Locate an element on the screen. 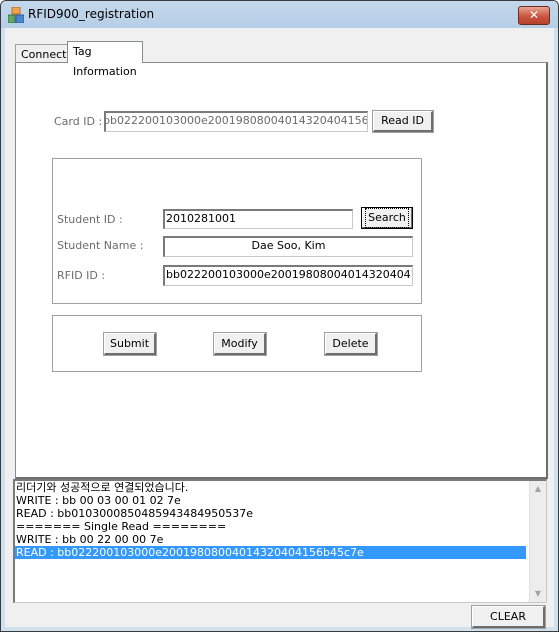 The height and width of the screenshot is (632, 559). student-name-label: Student Name : is located at coordinates (100, 245).